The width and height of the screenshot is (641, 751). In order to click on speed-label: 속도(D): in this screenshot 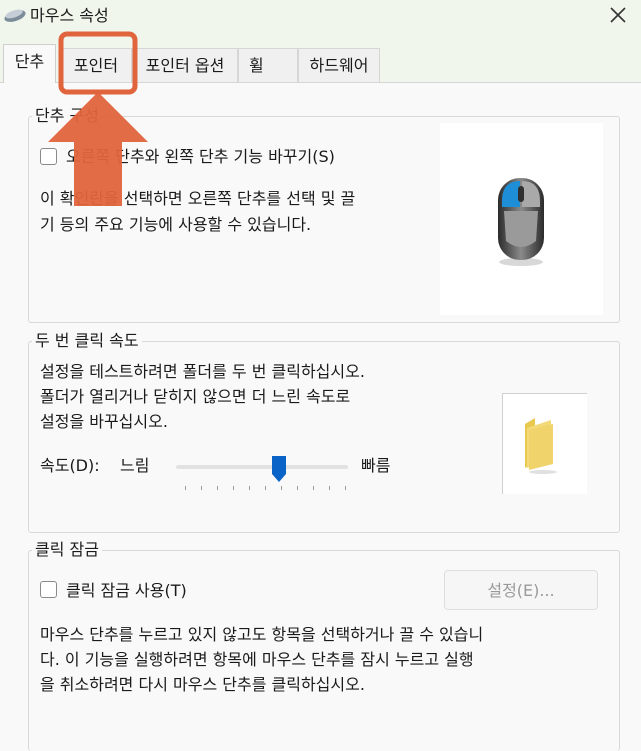, I will do `click(70, 465)`.